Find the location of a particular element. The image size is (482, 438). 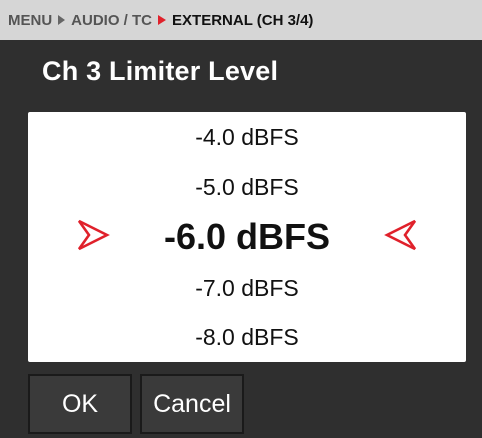

arrow-right-icon is located at coordinates (93, 235).